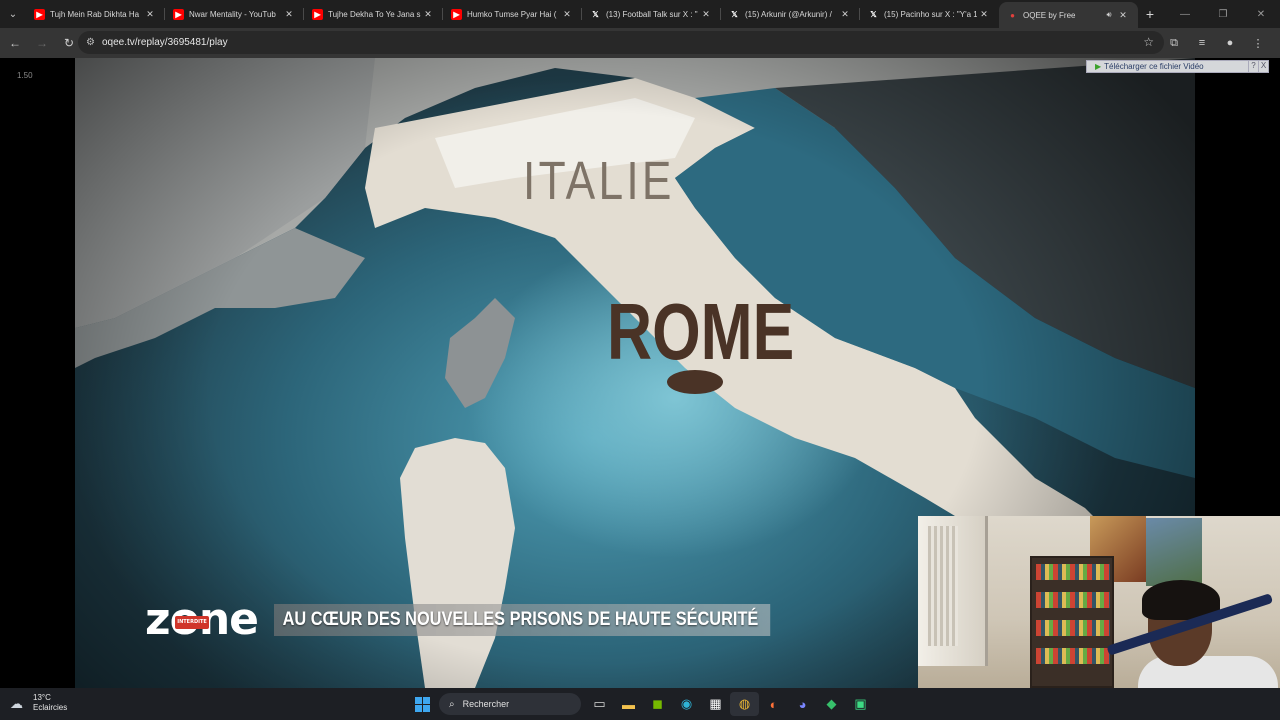 This screenshot has width=1280, height=720. I want to click on map-label-city: ROME, so click(701, 331).